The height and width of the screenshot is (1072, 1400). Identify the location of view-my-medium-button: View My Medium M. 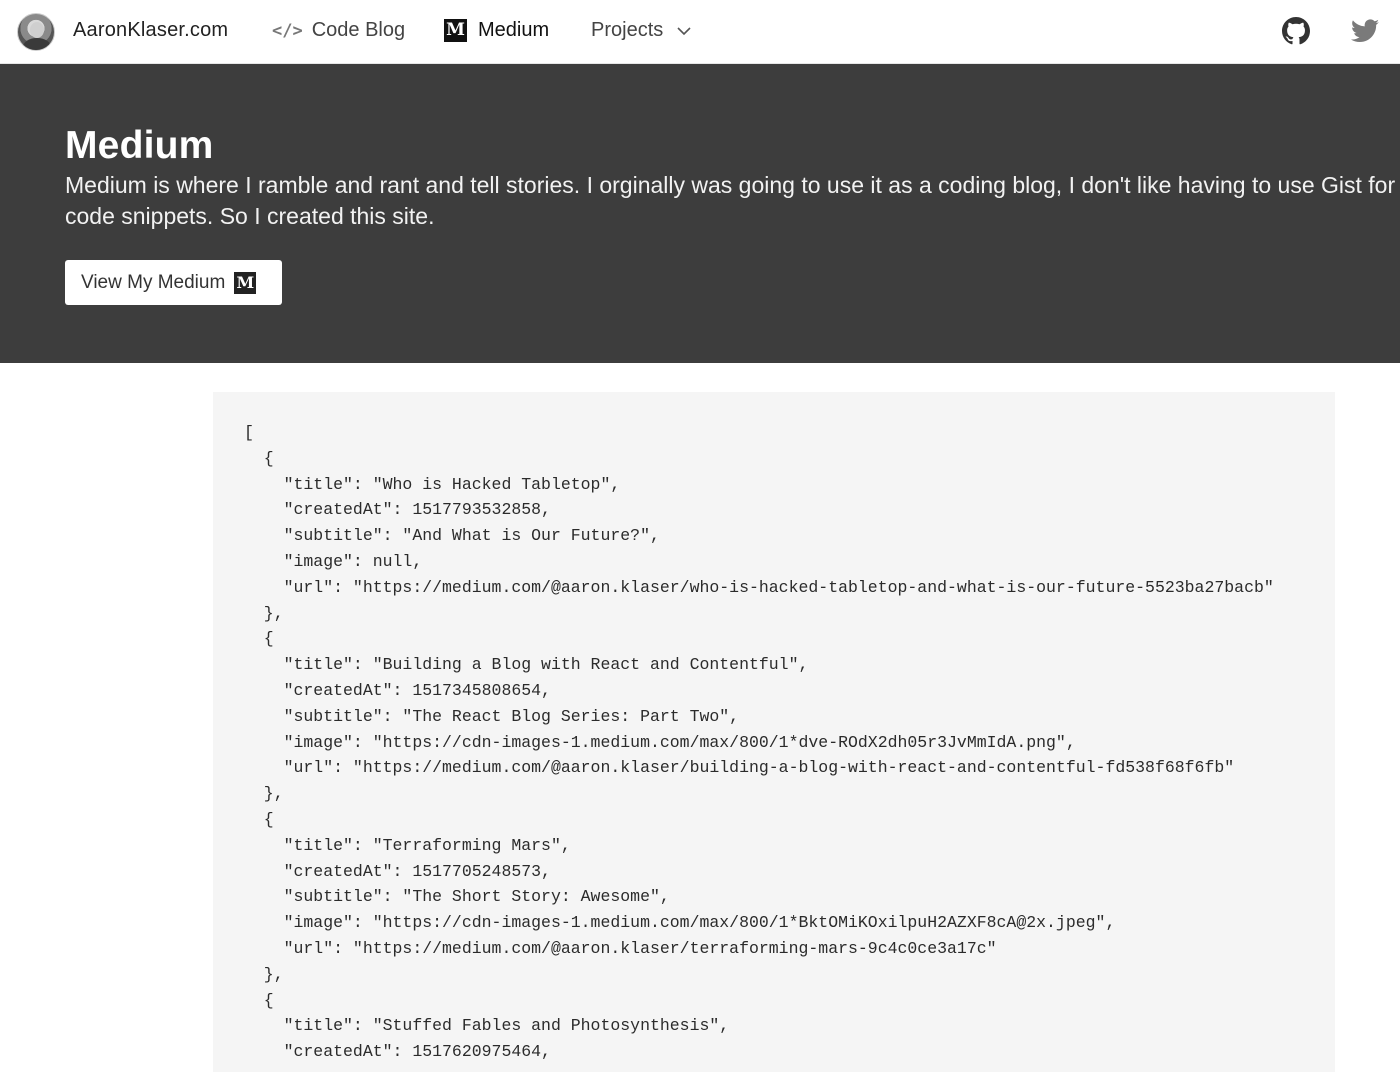
(173, 282).